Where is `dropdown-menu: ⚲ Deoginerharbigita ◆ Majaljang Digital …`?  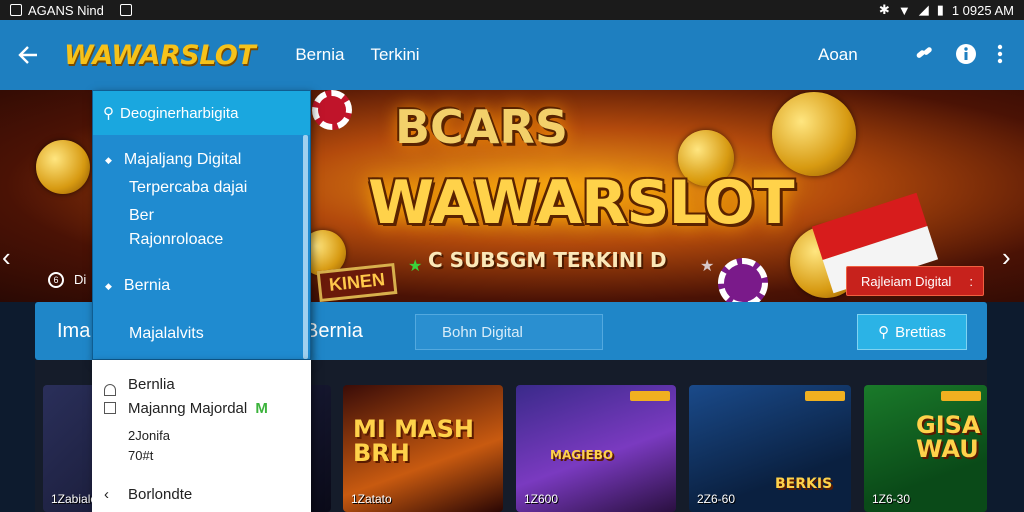
dropdown-menu: ⚲ Deoginerharbigita ◆ Majaljang Digital … is located at coordinates (201, 225).